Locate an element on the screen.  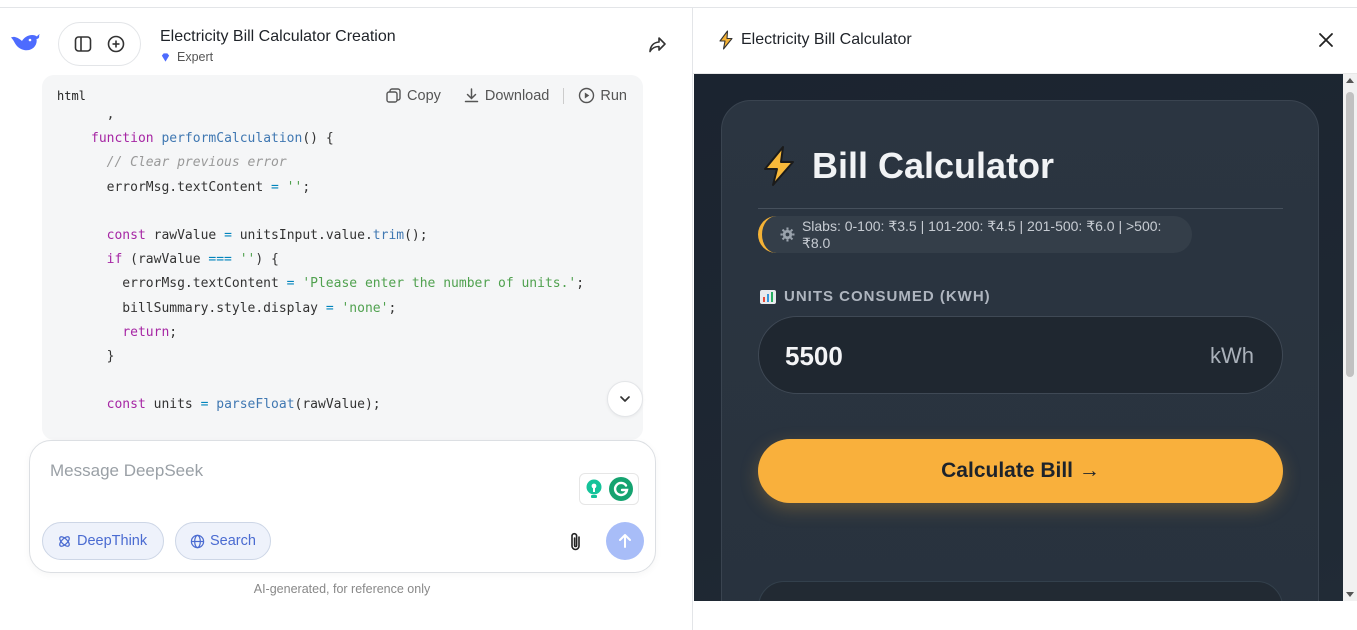
message-composer: Message DeepSeek DeepThink Search is located at coordinates (342, 506).